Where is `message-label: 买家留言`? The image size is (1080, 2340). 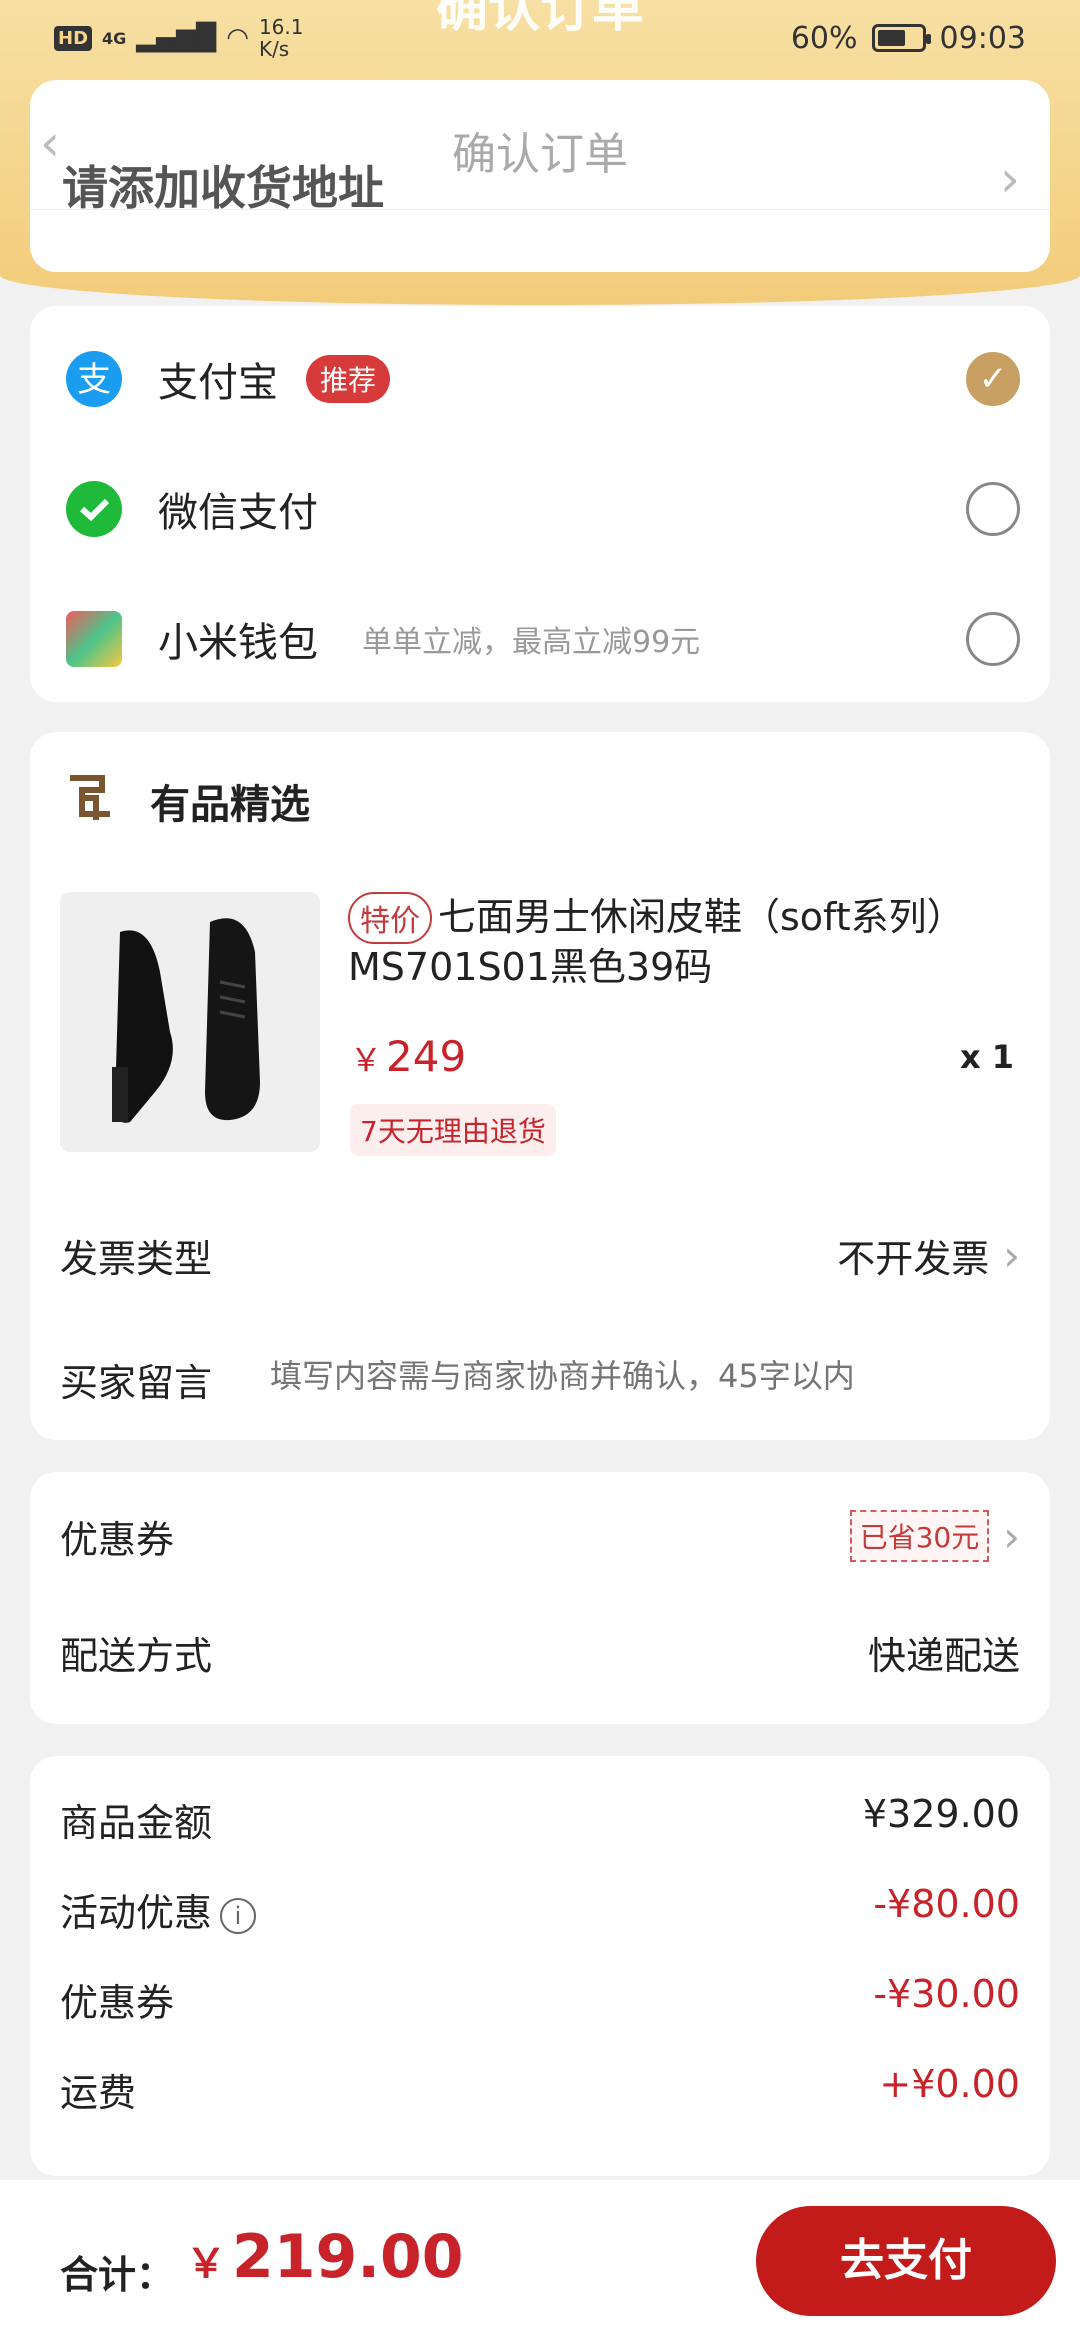 message-label: 买家留言 is located at coordinates (136, 1383).